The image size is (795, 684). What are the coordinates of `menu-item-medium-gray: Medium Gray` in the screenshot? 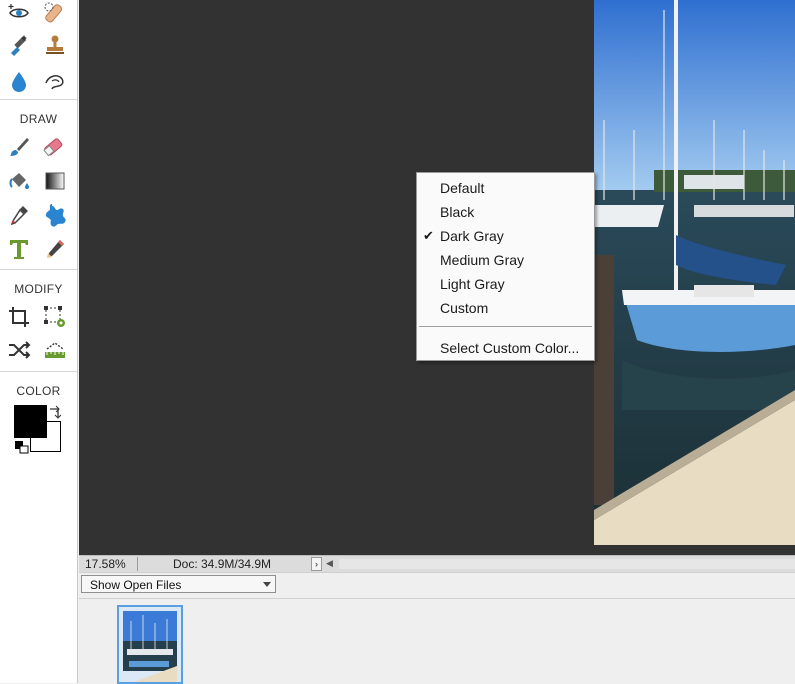 It's located at (505, 260).